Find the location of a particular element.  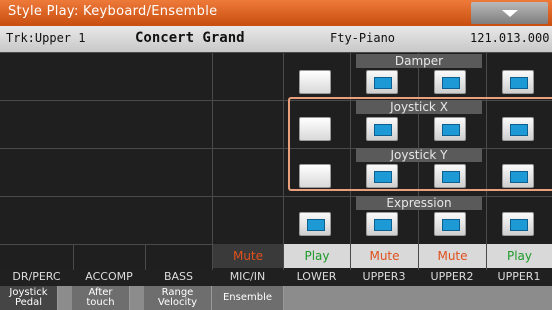

page-title: Style Play: Keyboard/Ensemble is located at coordinates (113, 11).